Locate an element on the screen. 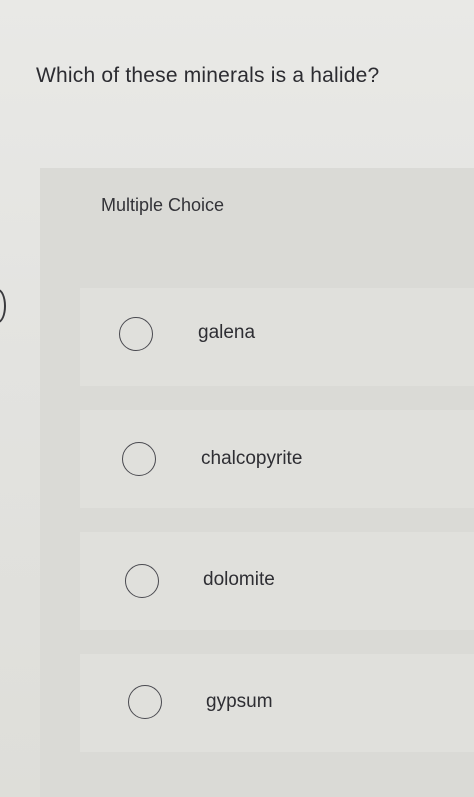 The image size is (474, 797). option-label: galena is located at coordinates (227, 332).